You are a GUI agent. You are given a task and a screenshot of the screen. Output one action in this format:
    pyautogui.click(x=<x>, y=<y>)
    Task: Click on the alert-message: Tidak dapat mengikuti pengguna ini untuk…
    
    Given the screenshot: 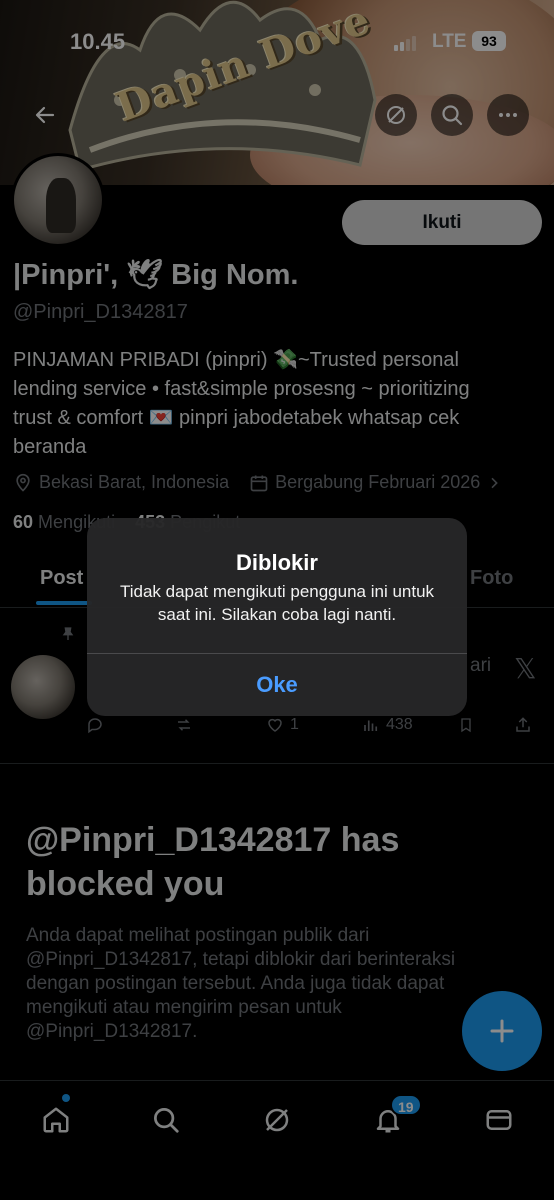 What is the action you would take?
    pyautogui.click(x=277, y=603)
    